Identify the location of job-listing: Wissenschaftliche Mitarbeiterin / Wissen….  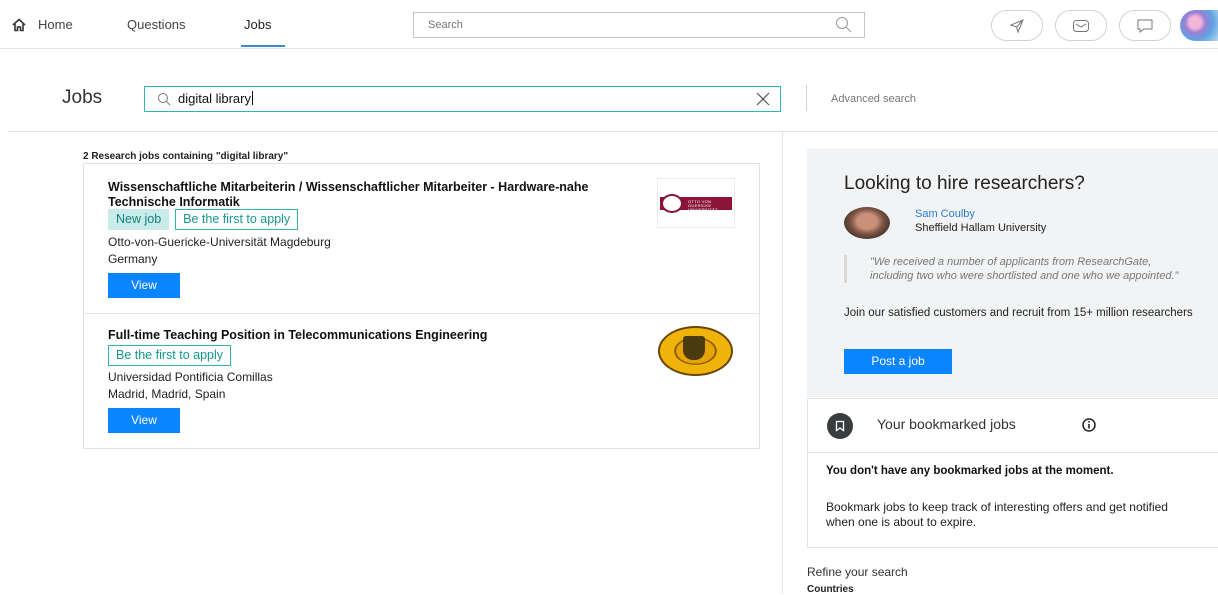
(421, 239).